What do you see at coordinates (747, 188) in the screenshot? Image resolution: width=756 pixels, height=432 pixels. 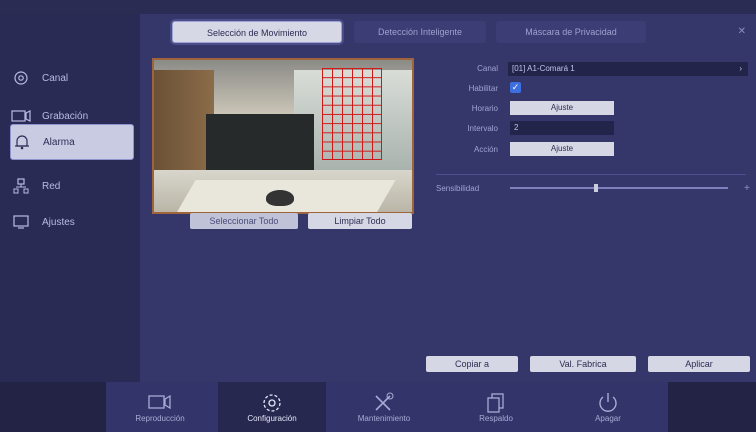 I see `plus-icon: +` at bounding box center [747, 188].